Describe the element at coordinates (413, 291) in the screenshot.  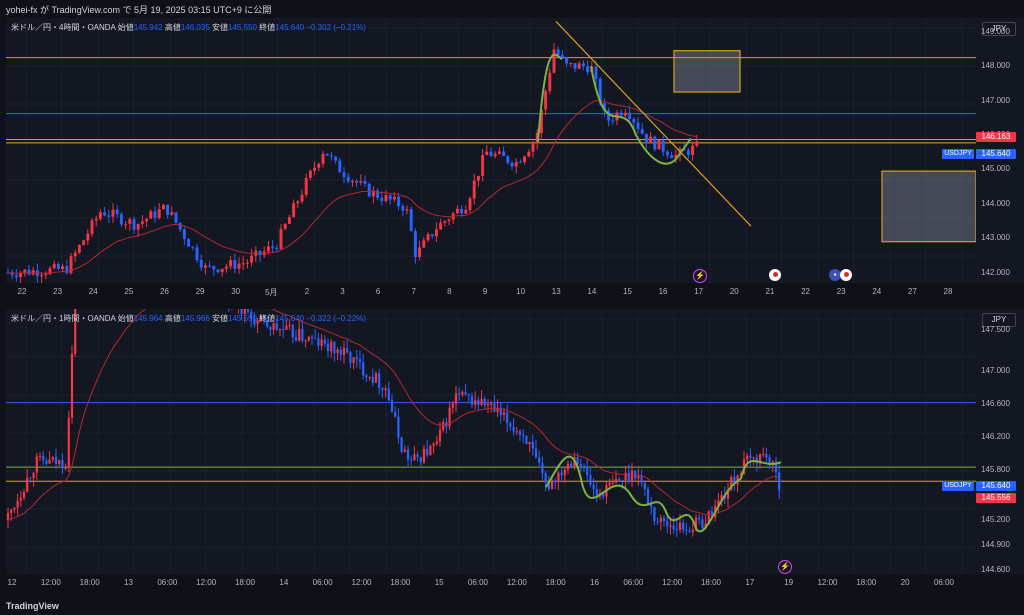
I see `time-tick-label: 7` at that location.